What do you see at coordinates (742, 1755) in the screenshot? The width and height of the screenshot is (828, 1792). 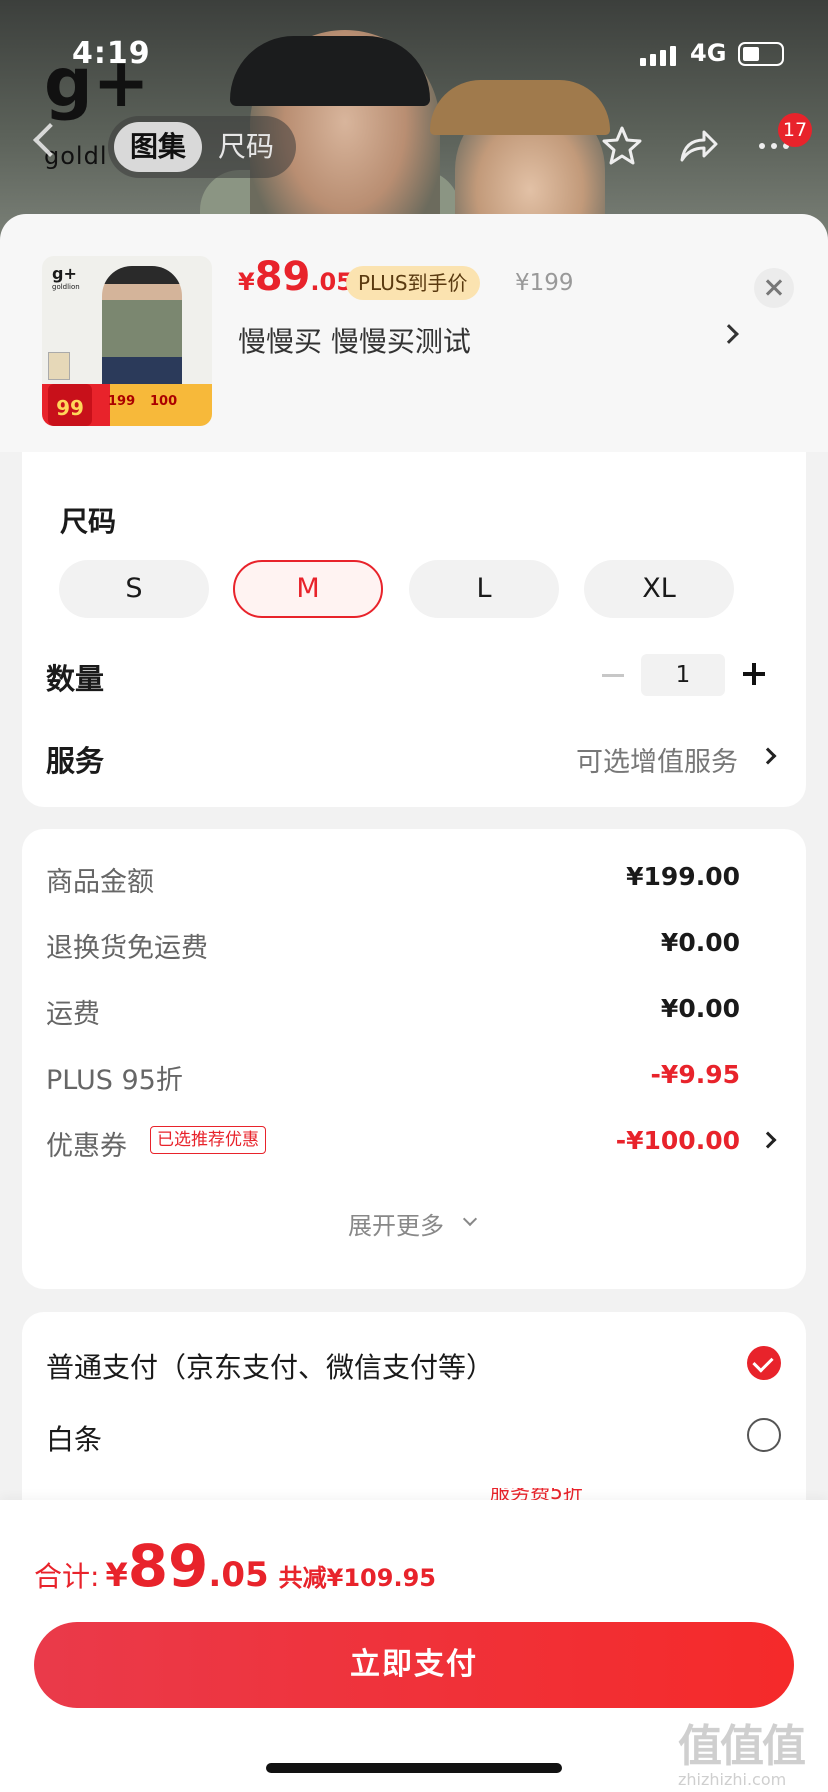 I see `watermark: 值值值 zhizhizhi.com` at bounding box center [742, 1755].